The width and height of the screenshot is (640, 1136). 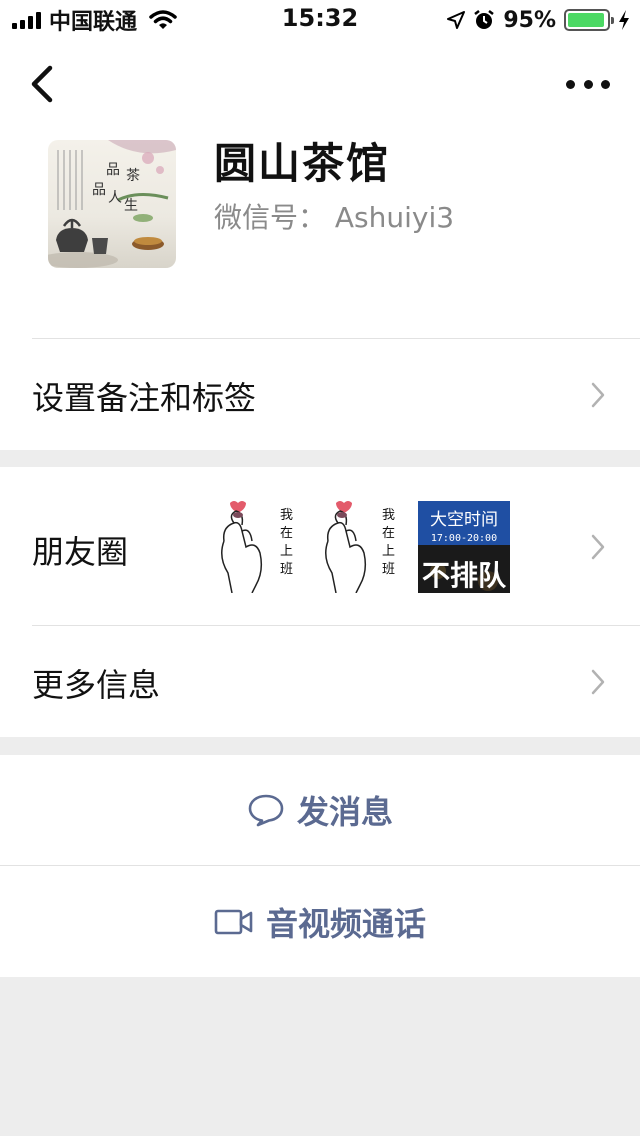 What do you see at coordinates (388, 569) in the screenshot?
I see `thumb2-char-4: 班` at bounding box center [388, 569].